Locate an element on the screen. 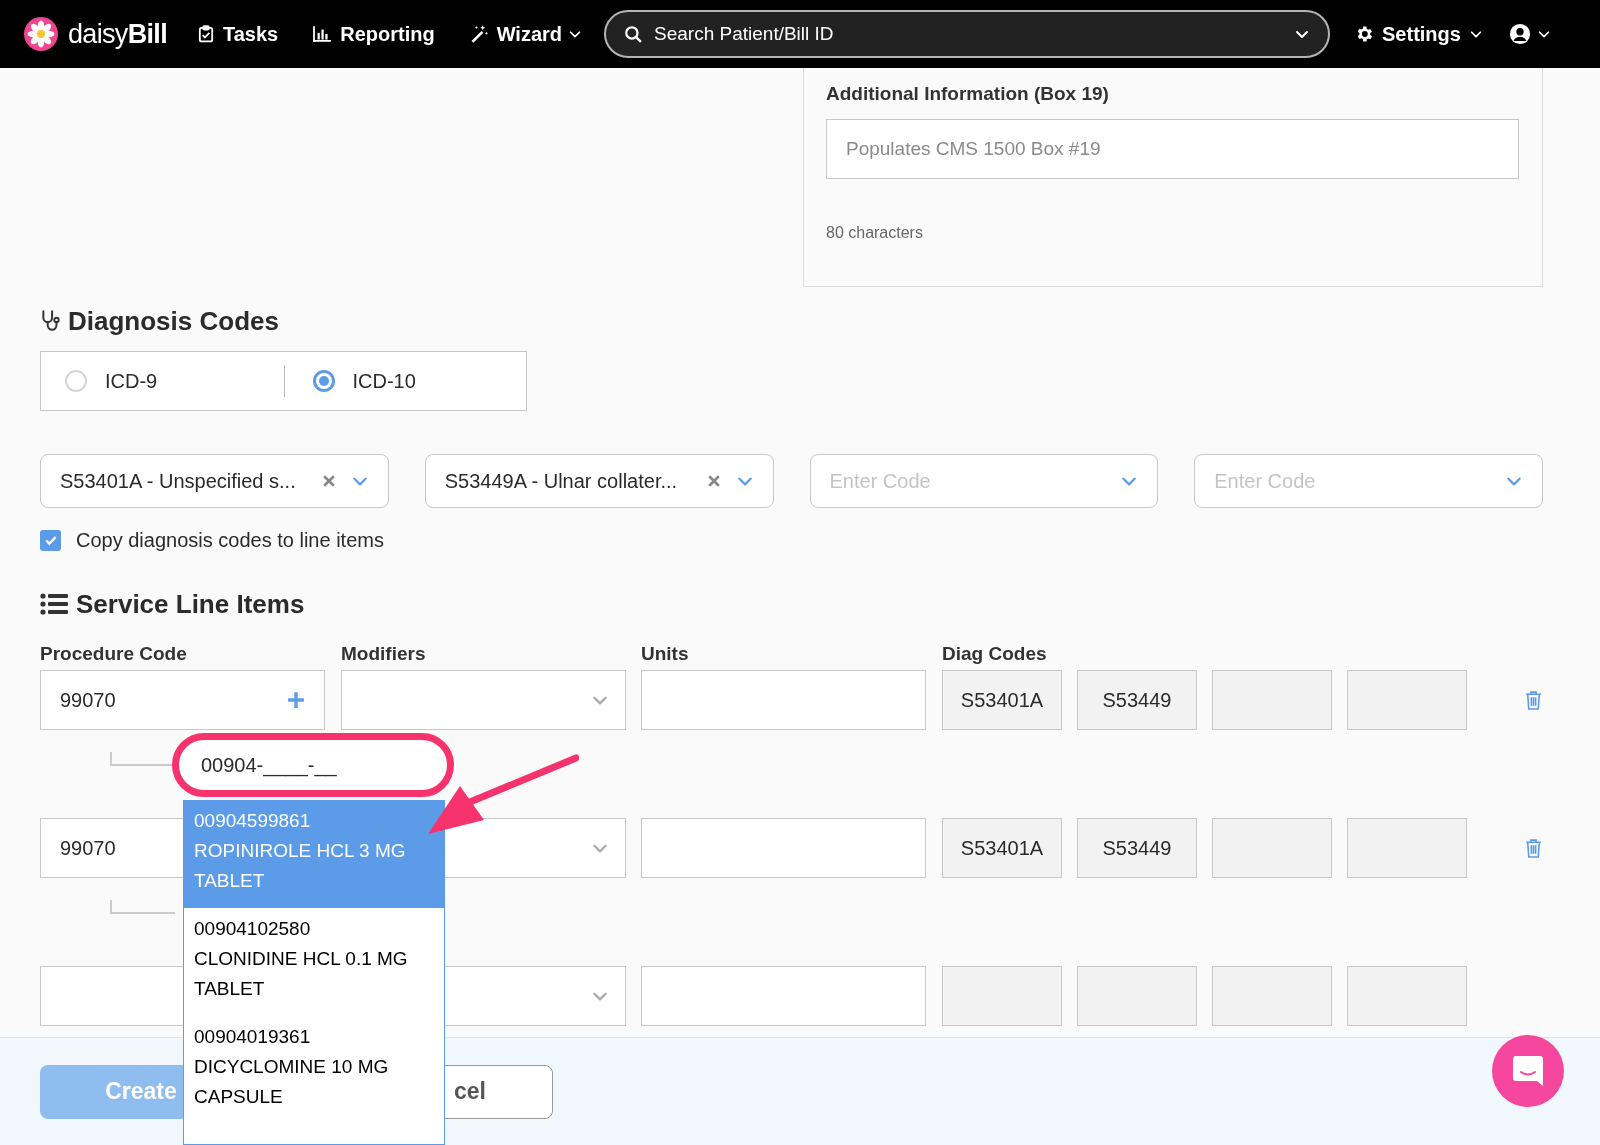  tree-connector is located at coordinates (142, 907).